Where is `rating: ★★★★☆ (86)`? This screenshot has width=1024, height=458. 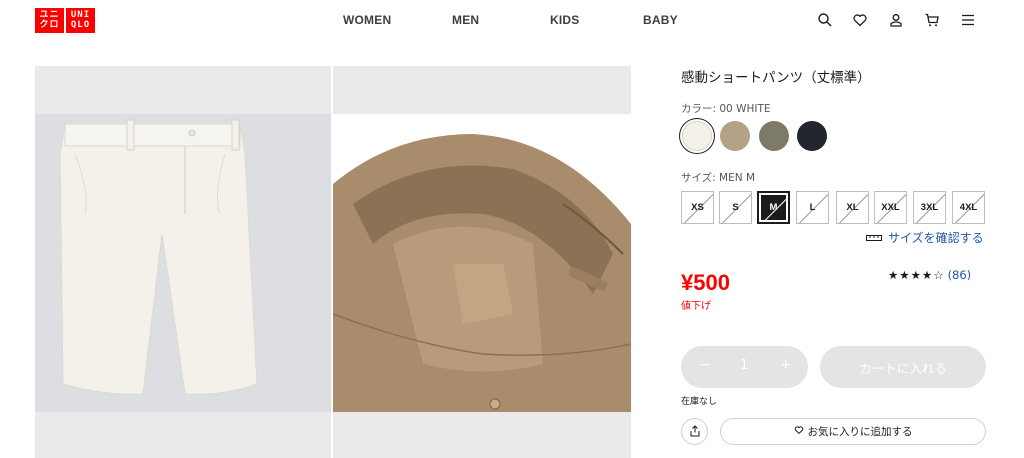 rating: ★★★★☆ (86) is located at coordinates (929, 275).